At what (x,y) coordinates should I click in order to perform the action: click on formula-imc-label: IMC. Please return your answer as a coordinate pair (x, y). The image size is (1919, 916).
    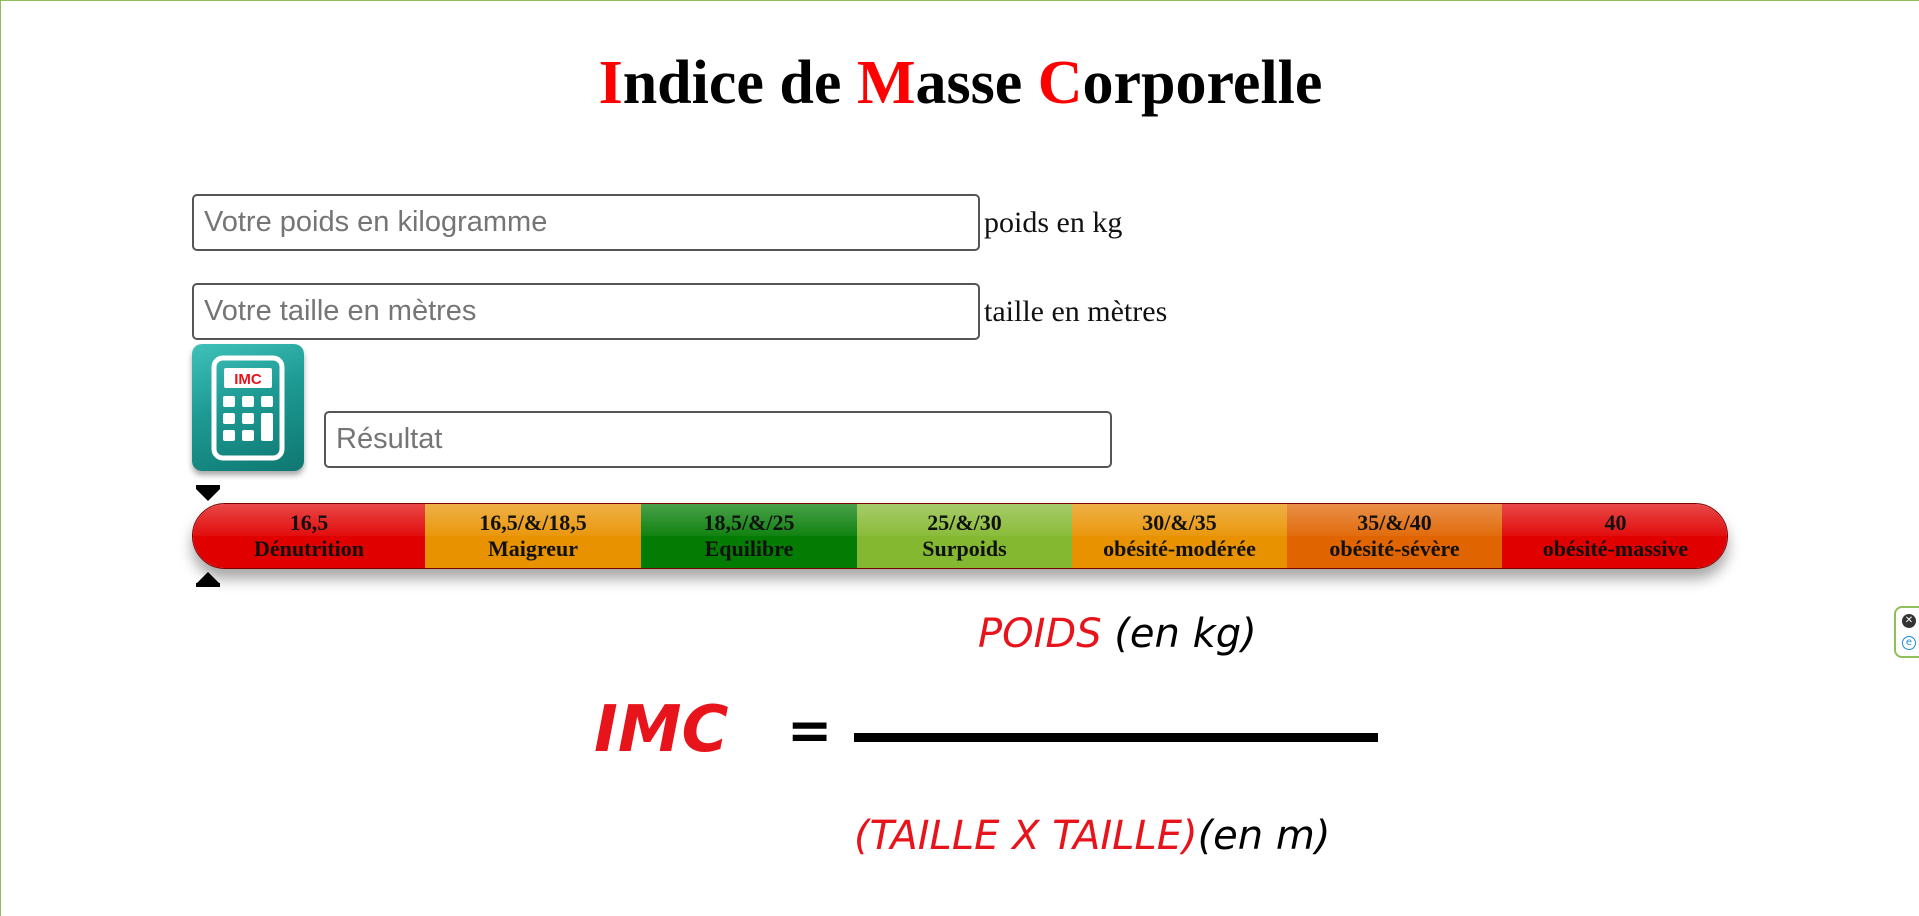
    Looking at the image, I should click on (661, 730).